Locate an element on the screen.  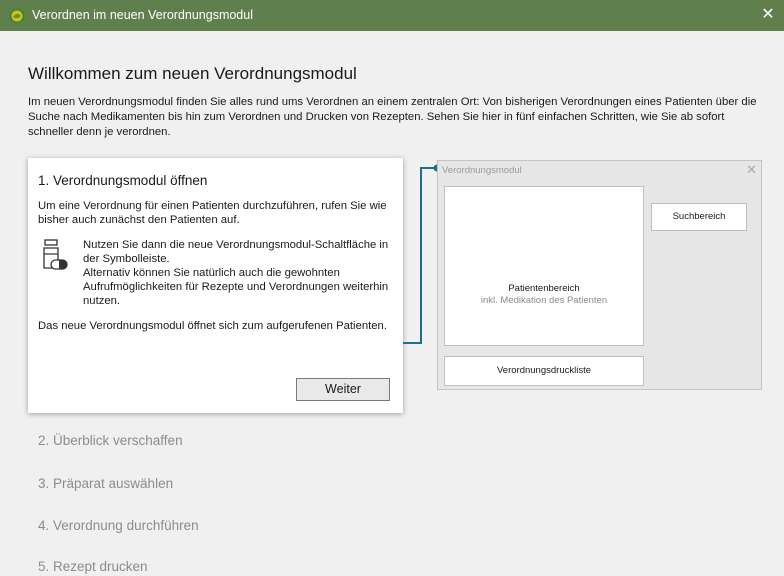
step-item-4: 4. Verordnung durchführen is located at coordinates (118, 525).